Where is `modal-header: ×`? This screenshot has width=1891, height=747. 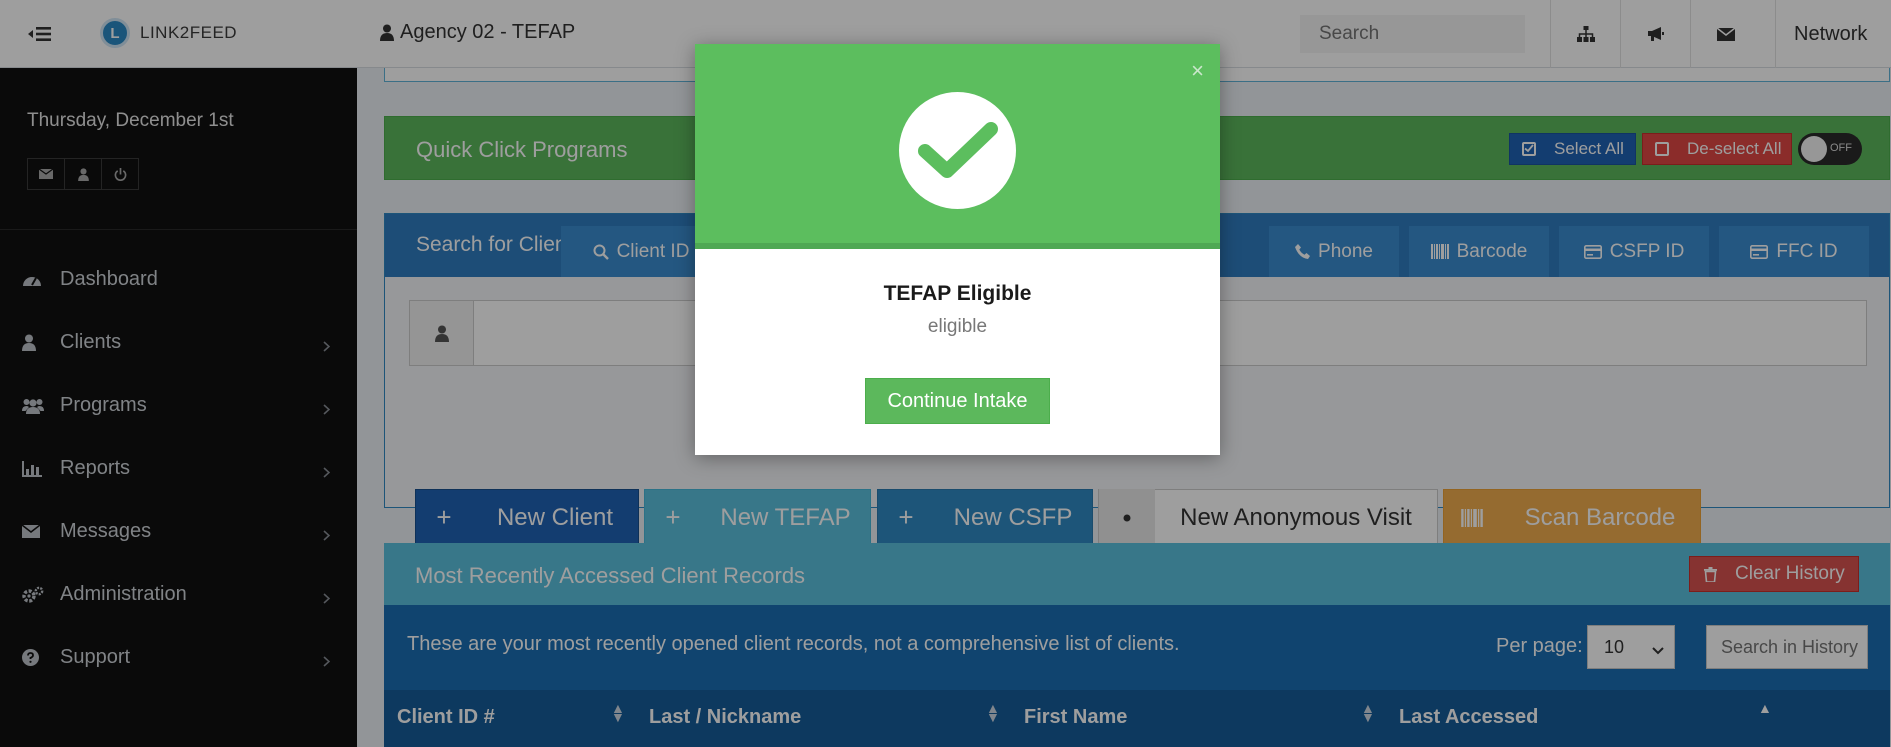
modal-header: × is located at coordinates (957, 146).